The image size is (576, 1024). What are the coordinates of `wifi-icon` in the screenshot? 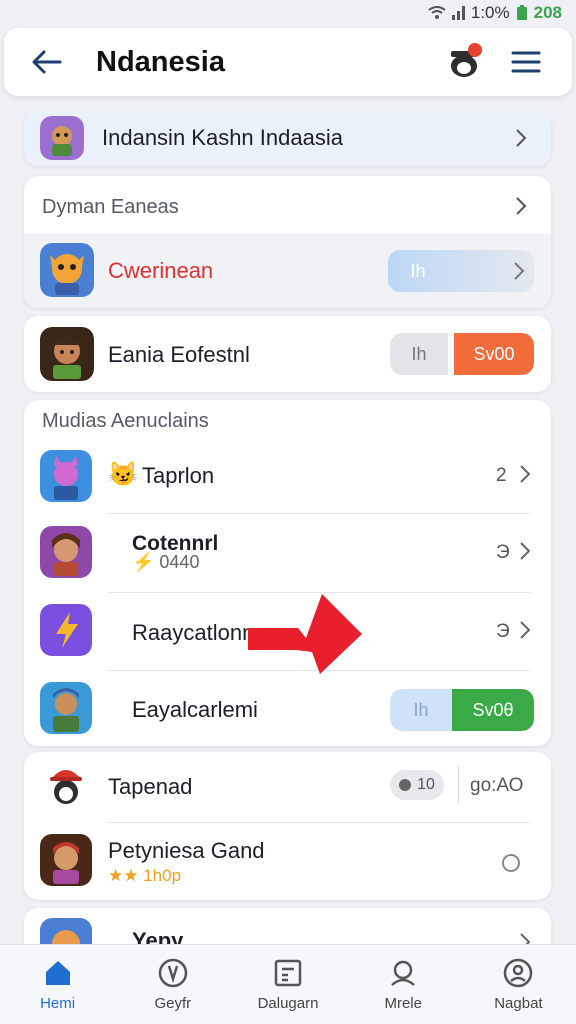 It's located at (437, 12).